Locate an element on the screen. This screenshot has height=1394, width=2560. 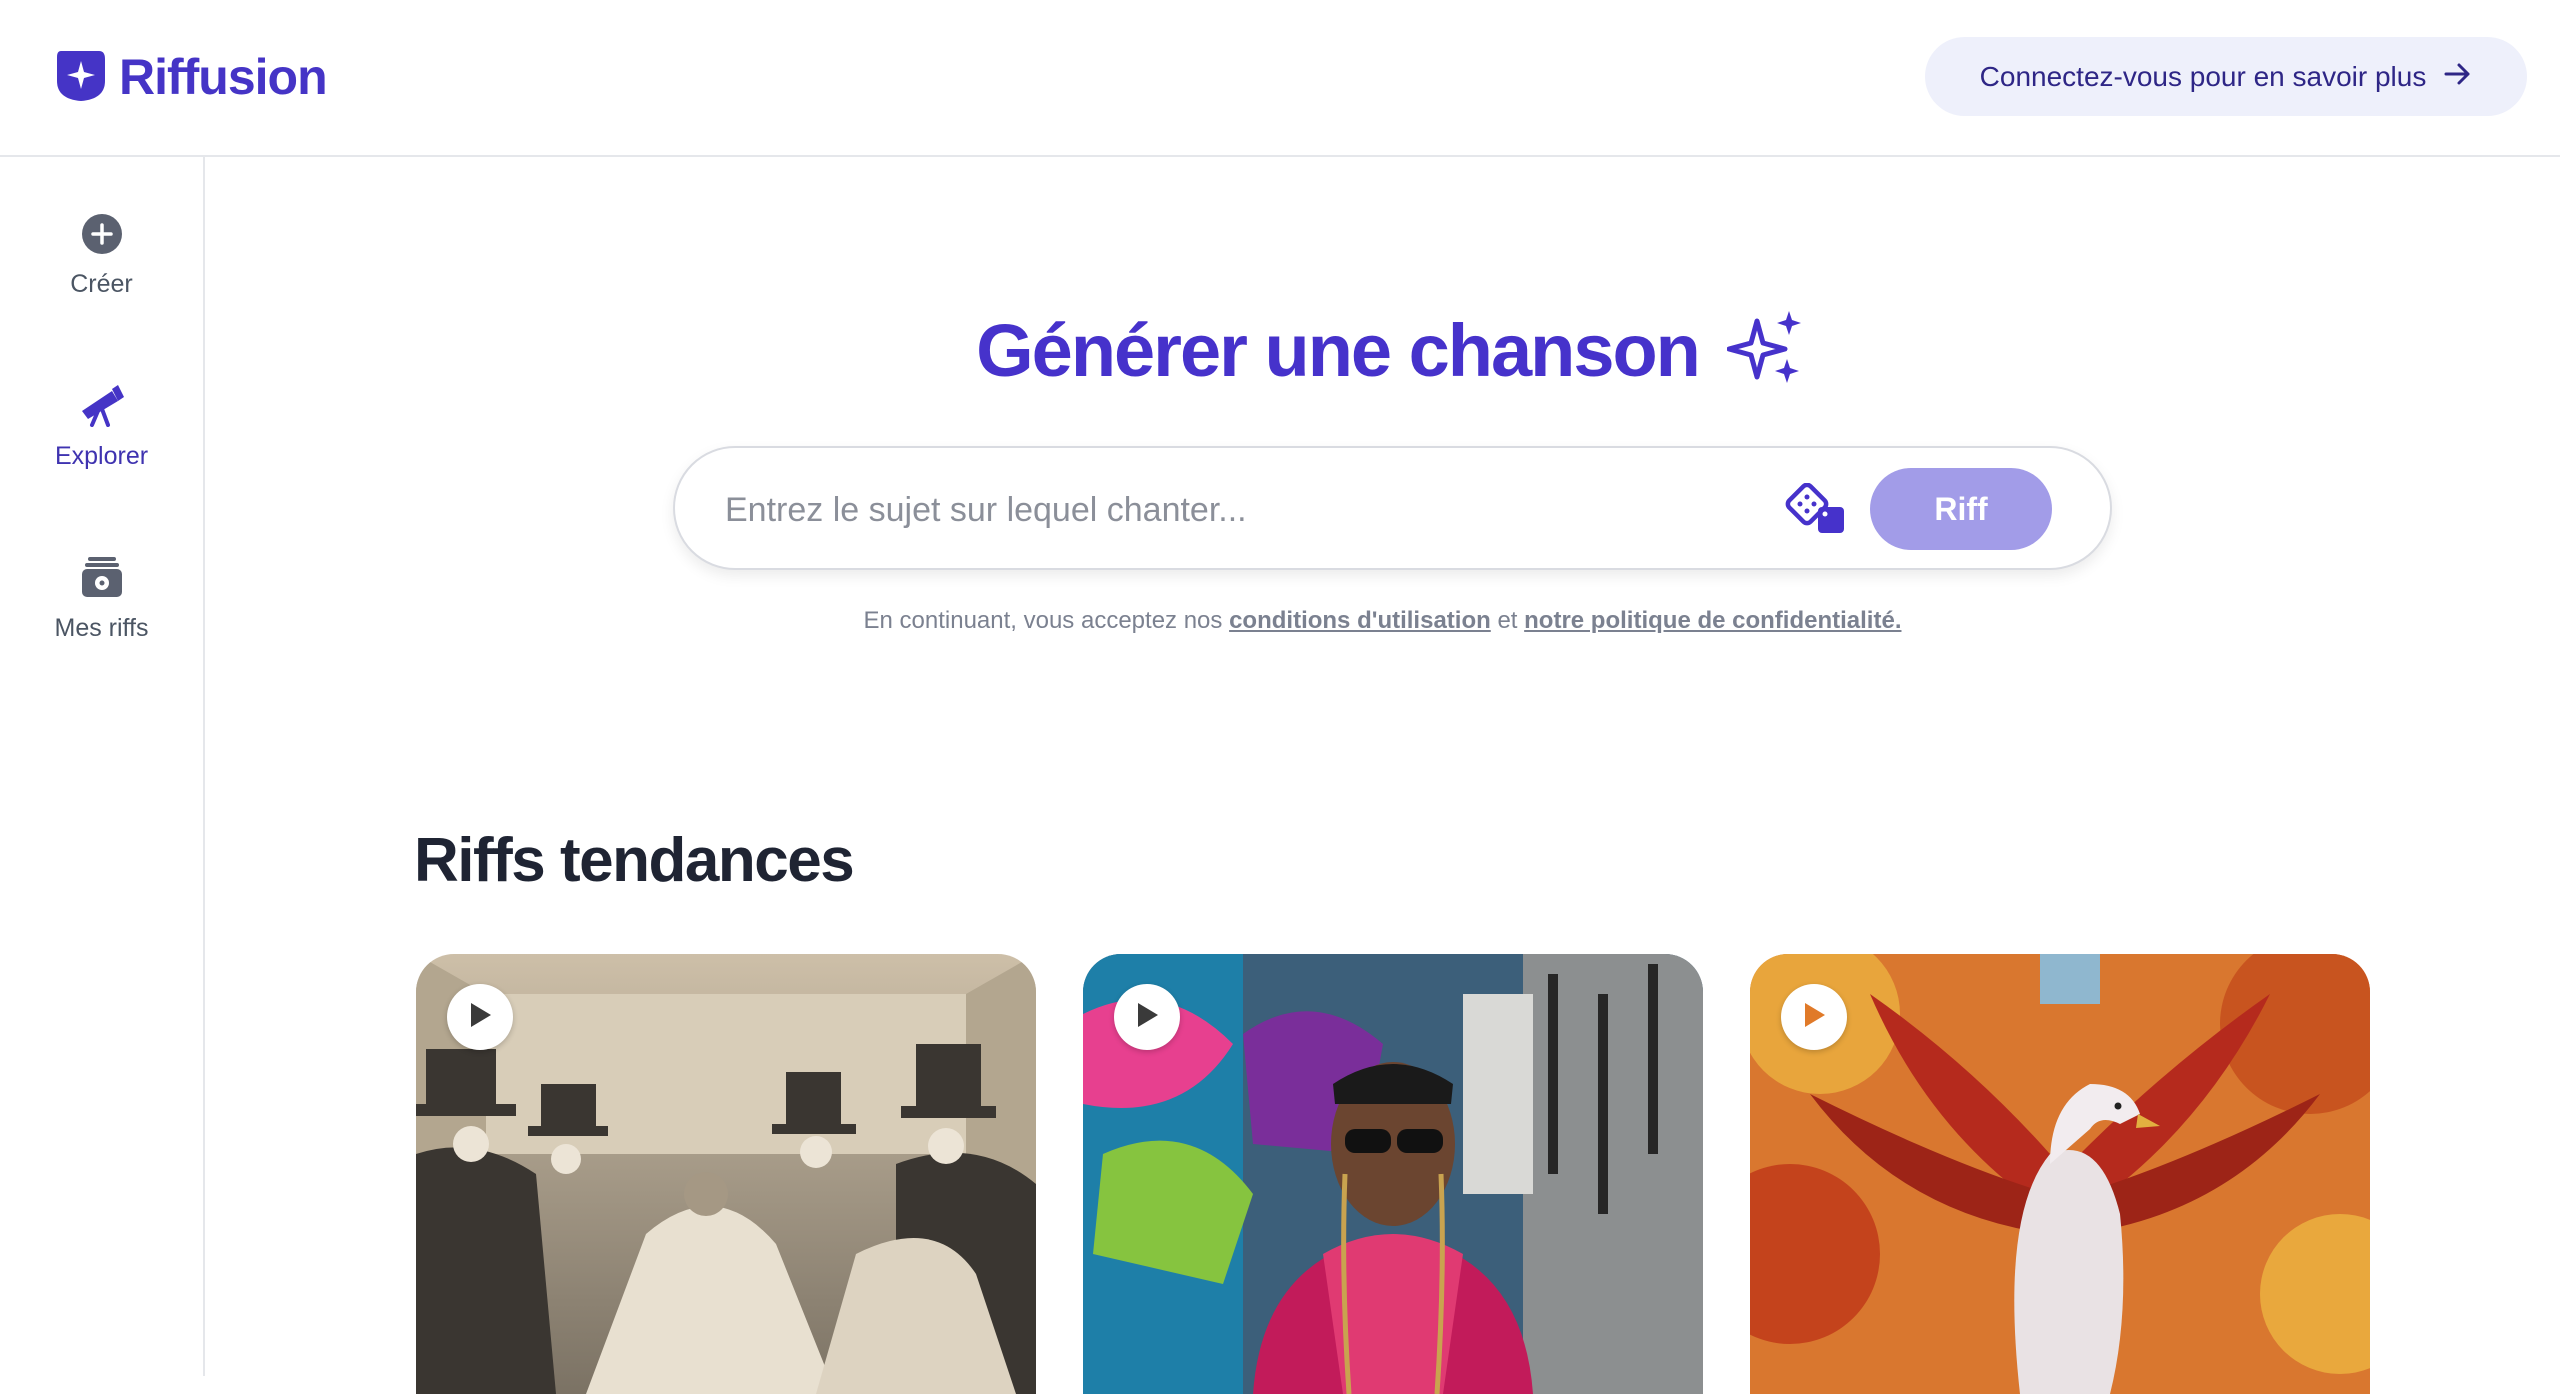
terms-link: conditions d'utilisation is located at coordinates (1360, 620).